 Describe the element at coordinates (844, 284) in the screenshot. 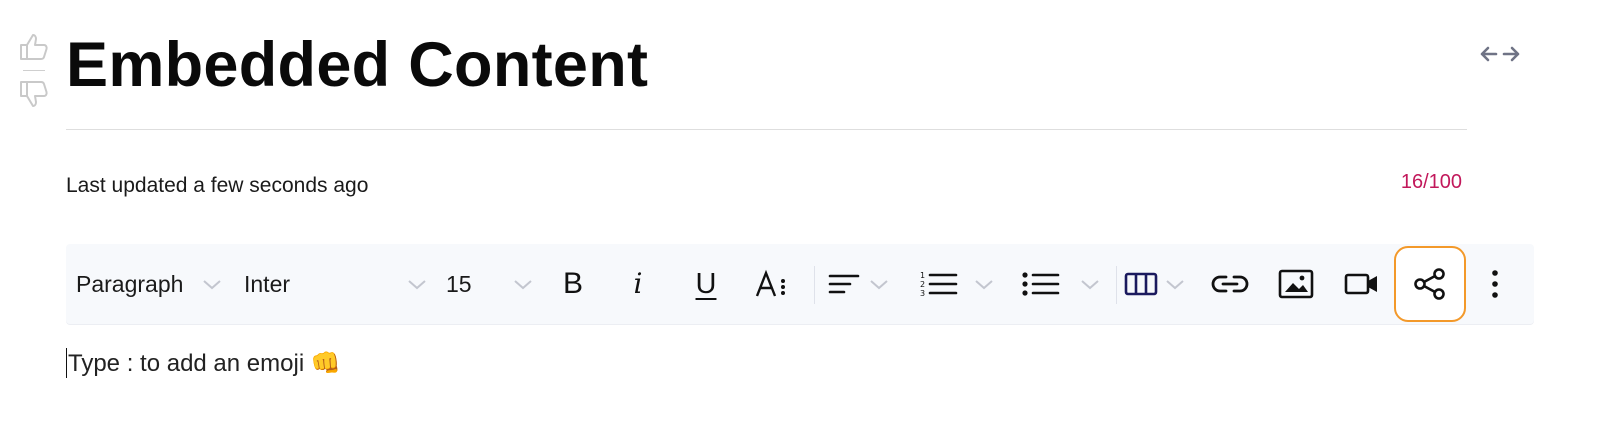

I see `align-left-icon` at that location.